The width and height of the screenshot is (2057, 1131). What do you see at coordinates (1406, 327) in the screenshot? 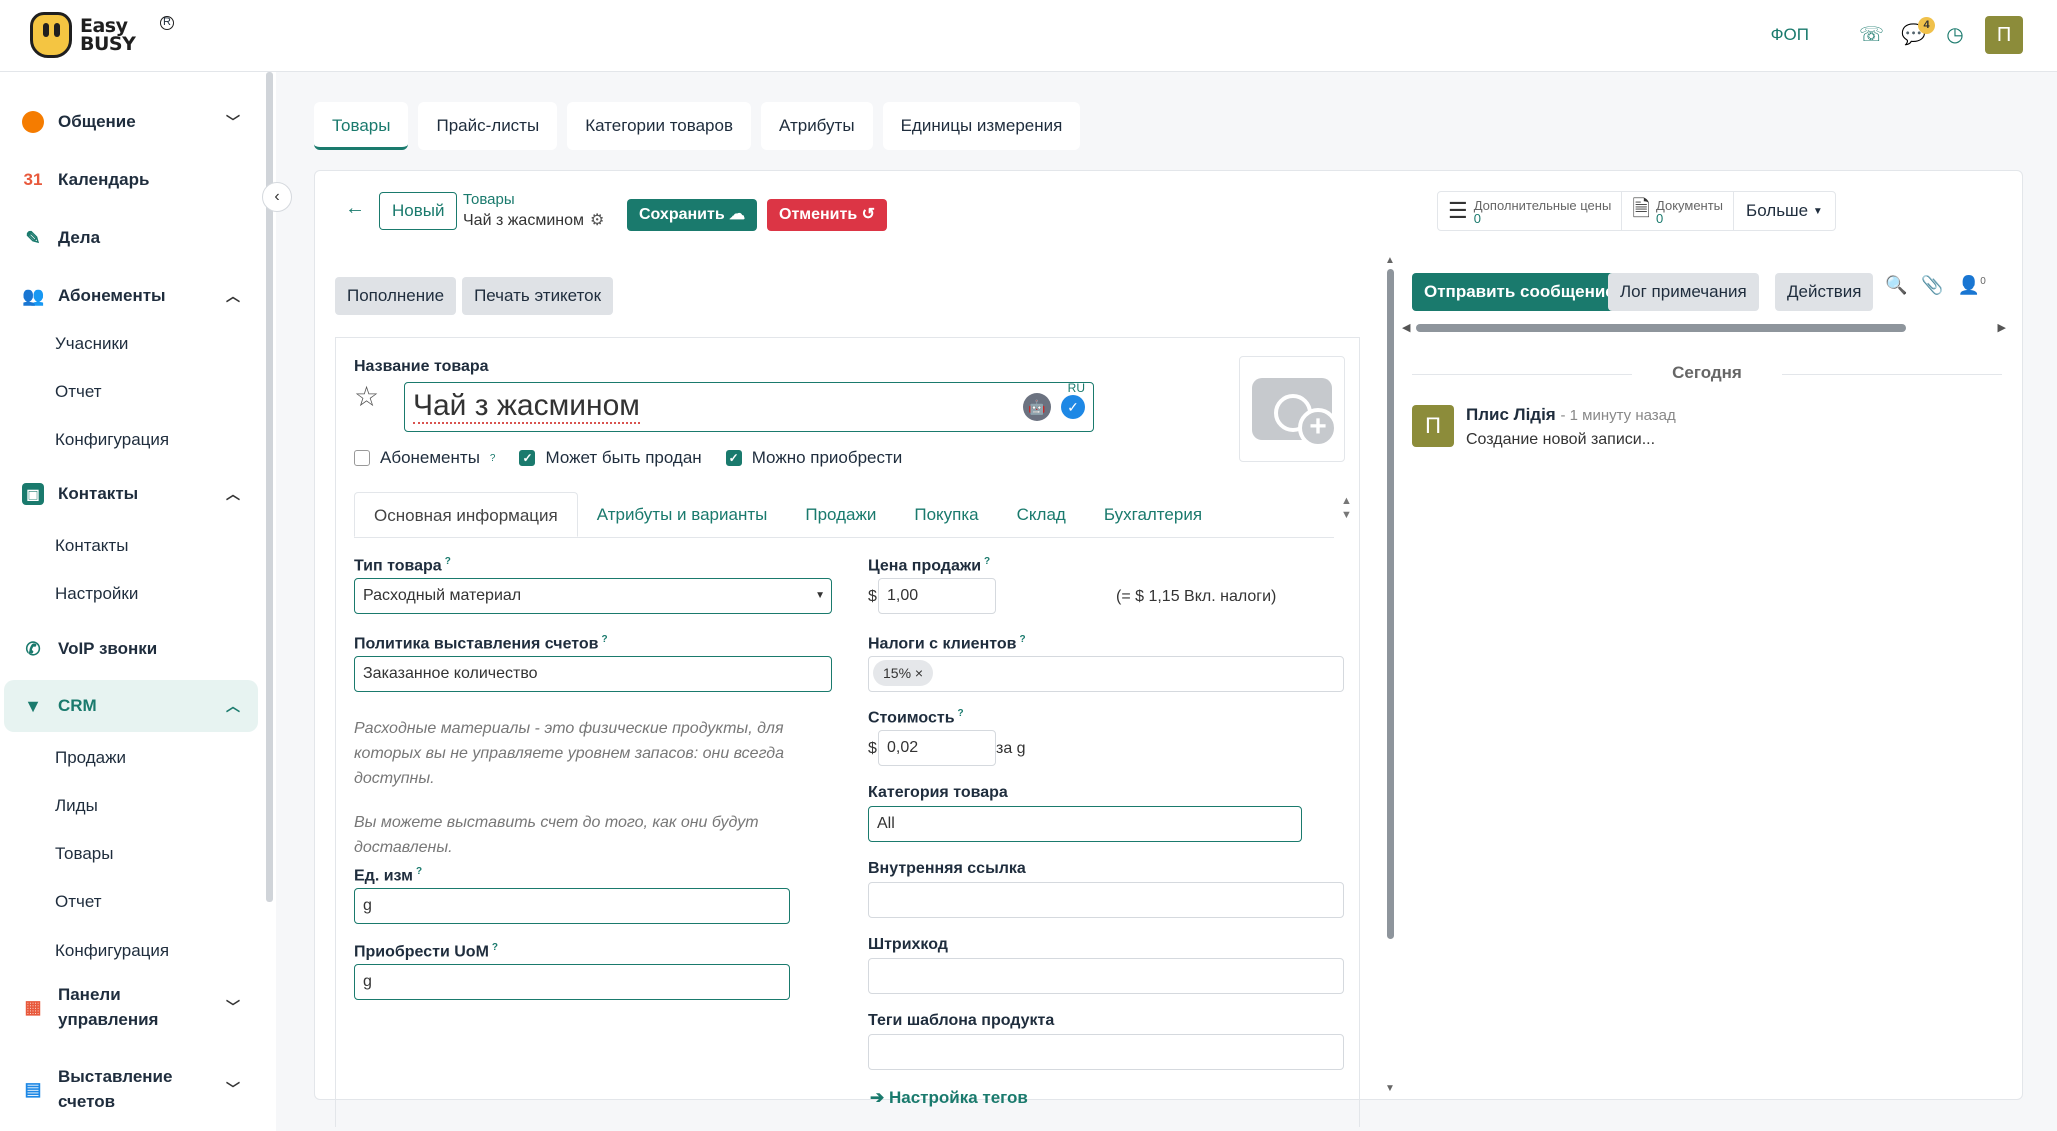
I see `scroll-left-icon: ◀` at bounding box center [1406, 327].